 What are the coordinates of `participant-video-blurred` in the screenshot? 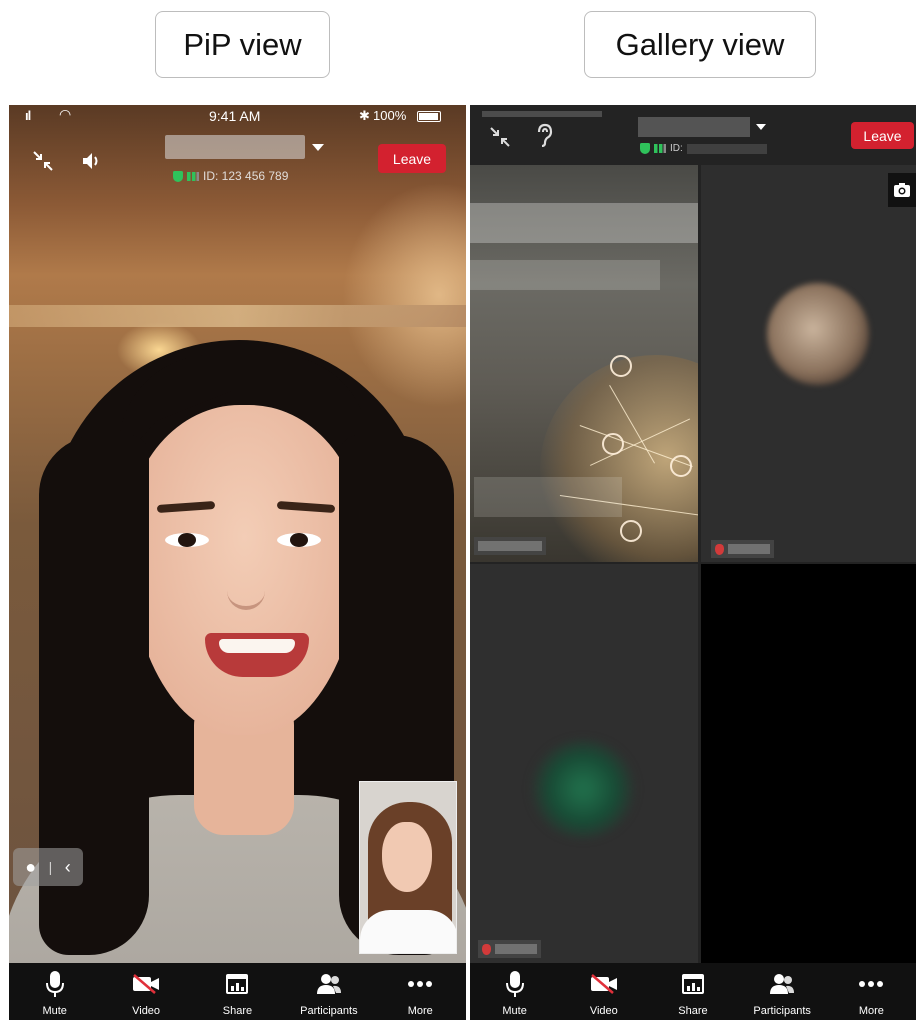 It's located at (583, 789).